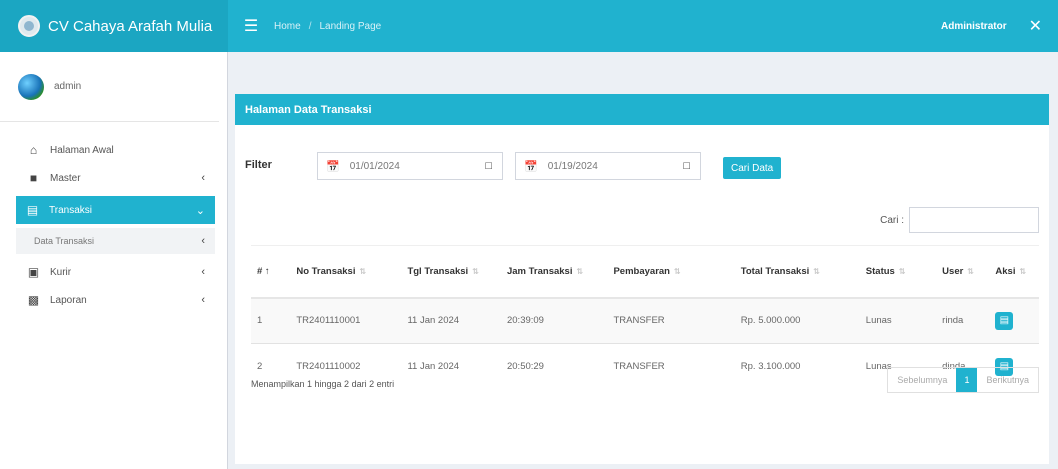 The height and width of the screenshot is (469, 1058). I want to click on top-right-area: Administrator ✕, so click(999, 26).